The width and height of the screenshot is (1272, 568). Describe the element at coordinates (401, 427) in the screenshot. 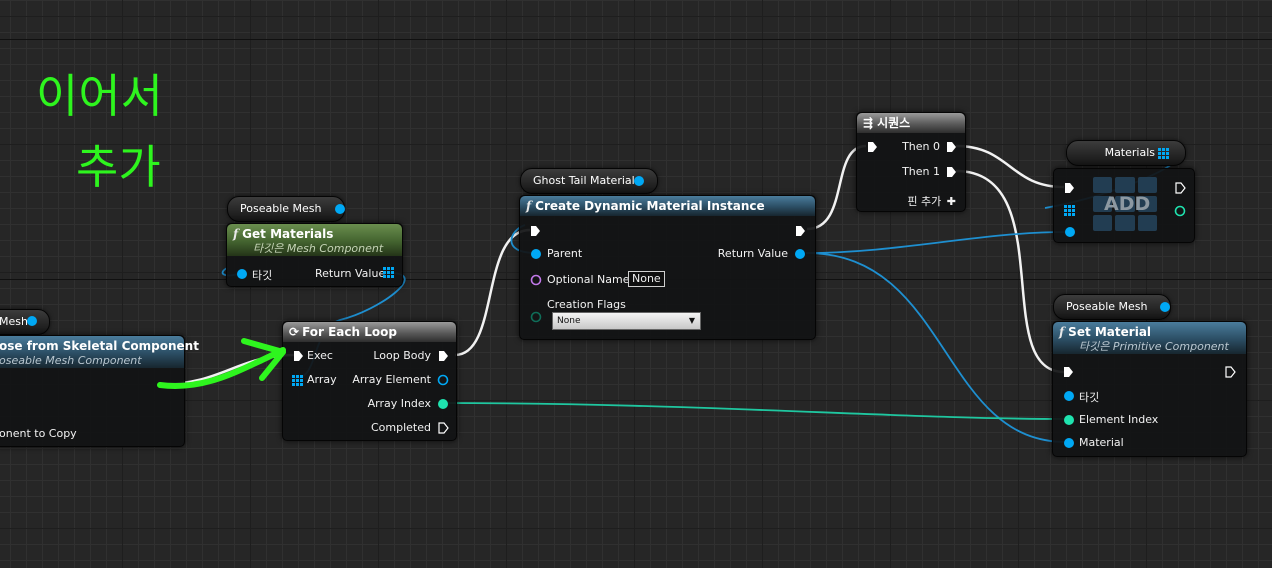

I see `completed-label: Completed` at that location.